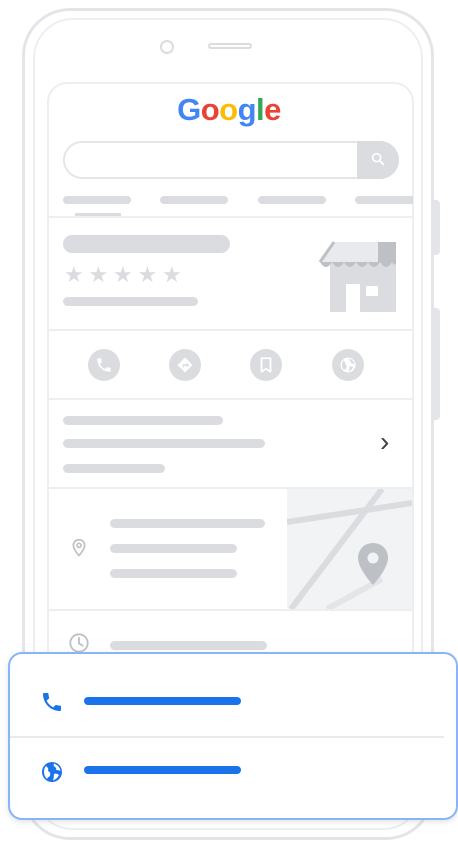  I want to click on clock-icon, so click(79, 643).